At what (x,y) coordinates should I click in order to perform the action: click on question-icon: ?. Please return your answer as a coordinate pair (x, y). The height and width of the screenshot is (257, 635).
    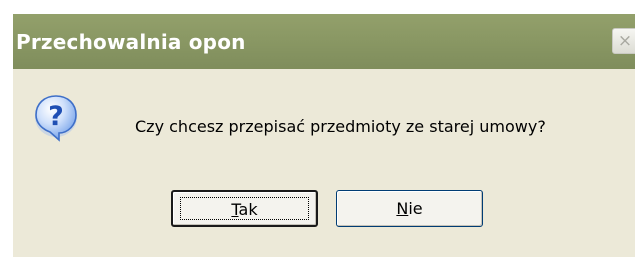
    Looking at the image, I should click on (56, 118).